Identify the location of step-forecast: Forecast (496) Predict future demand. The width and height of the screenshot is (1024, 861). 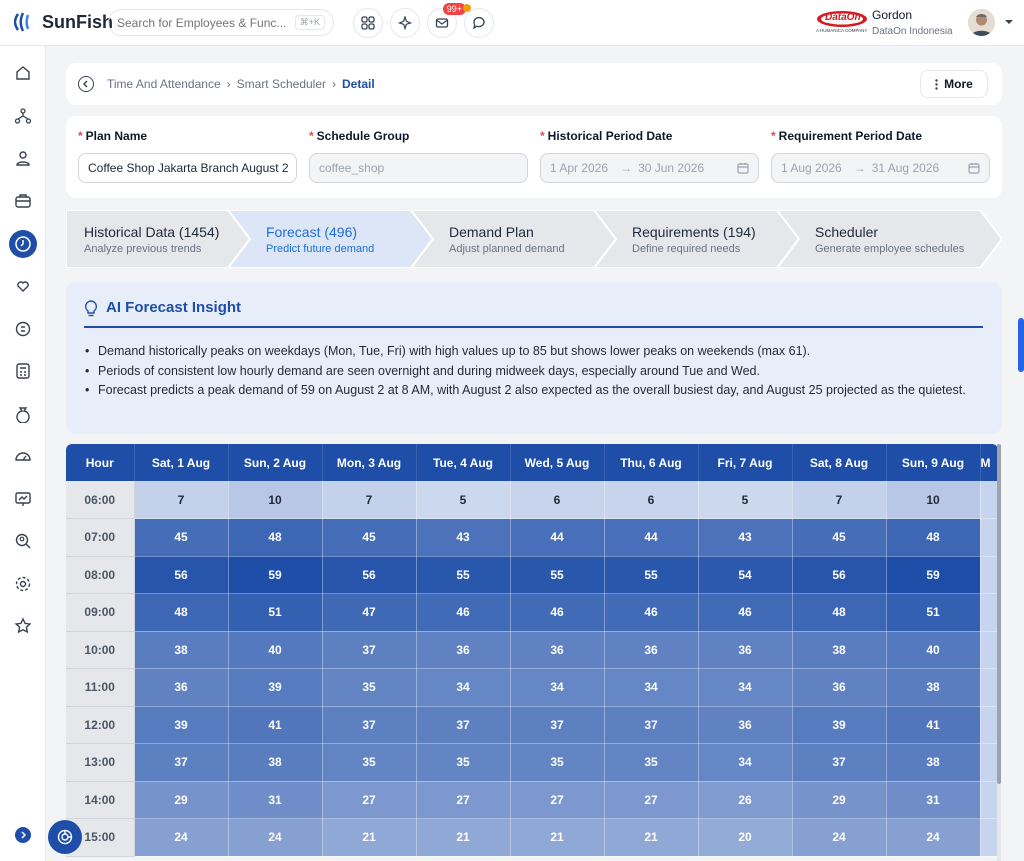
(311, 239).